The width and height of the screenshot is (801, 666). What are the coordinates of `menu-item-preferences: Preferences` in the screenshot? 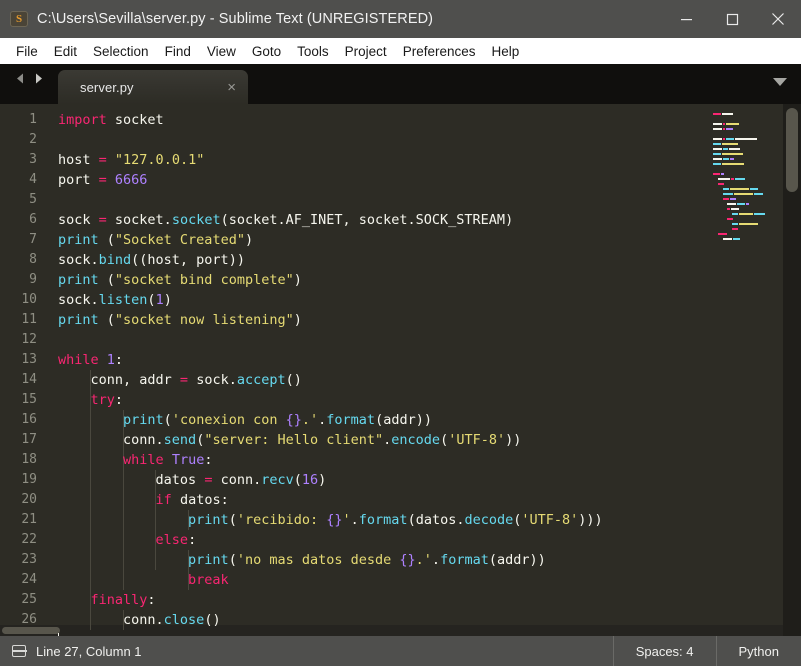 It's located at (439, 51).